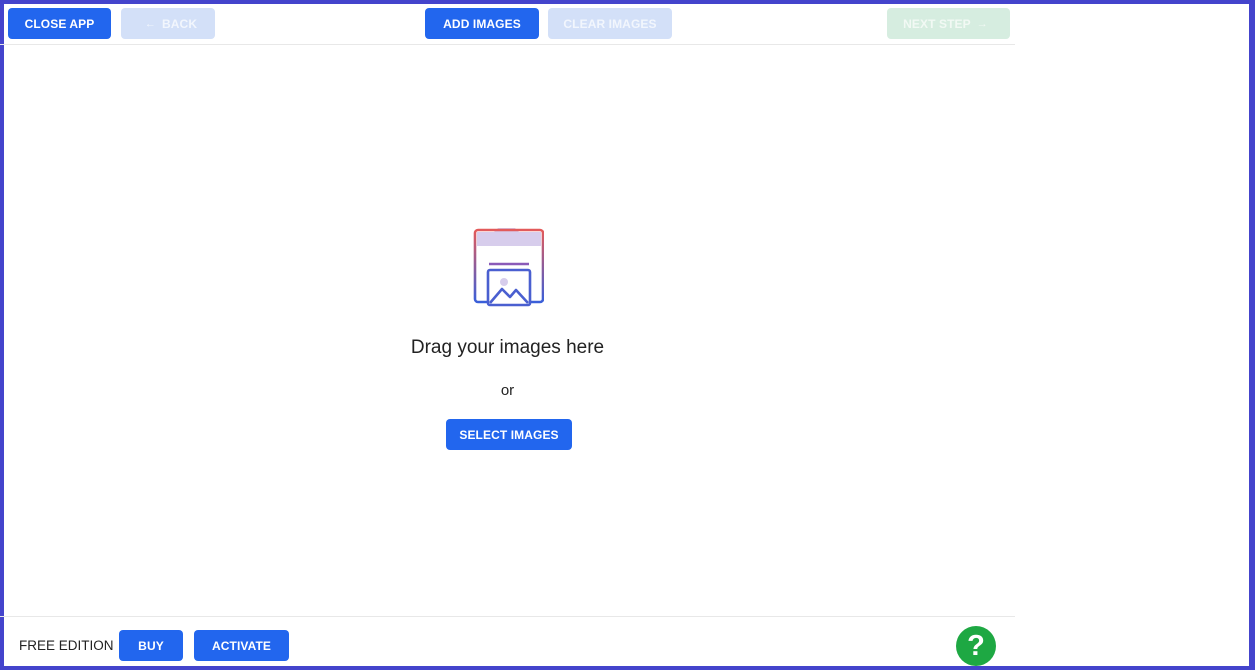 The width and height of the screenshot is (1255, 670). I want to click on buy-button: BUY, so click(151, 645).